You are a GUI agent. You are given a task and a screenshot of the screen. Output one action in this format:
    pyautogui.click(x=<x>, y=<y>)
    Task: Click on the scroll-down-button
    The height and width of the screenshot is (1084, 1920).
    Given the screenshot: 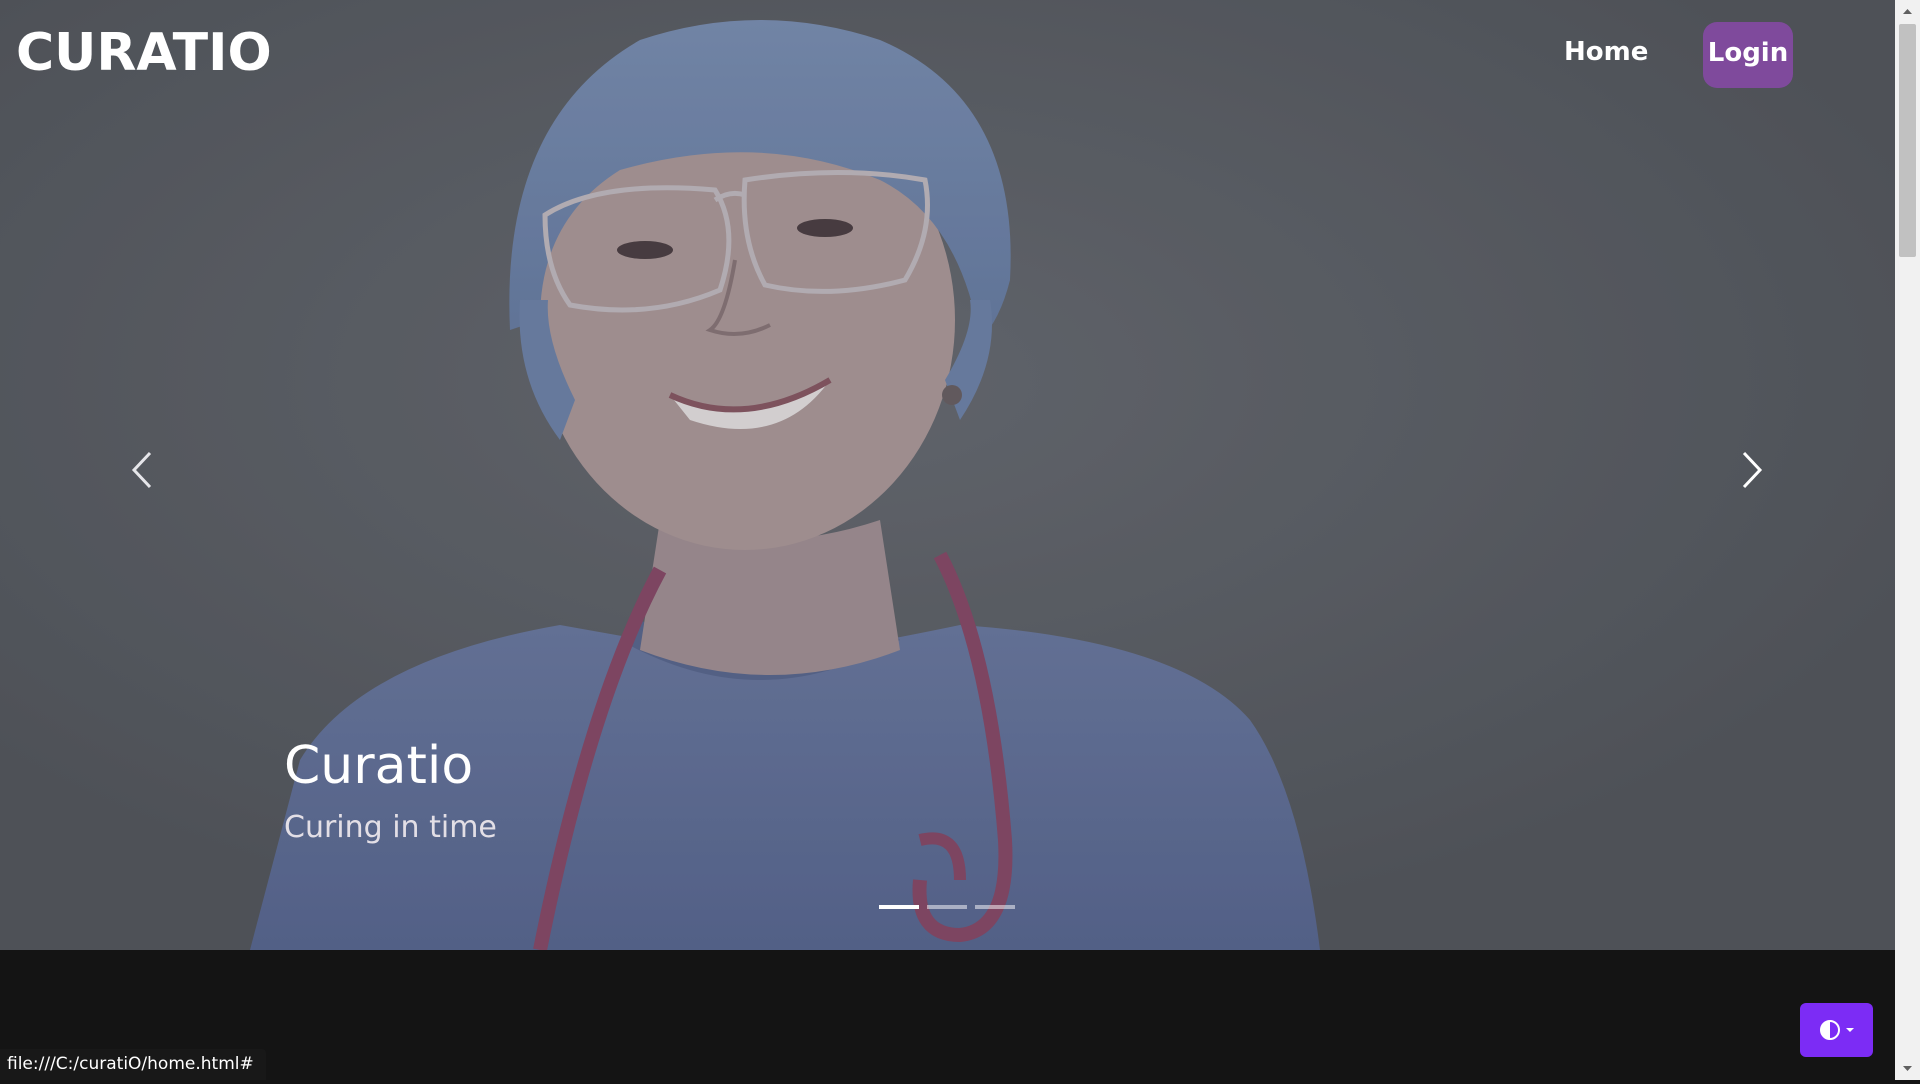 What is the action you would take?
    pyautogui.click(x=1907, y=1069)
    